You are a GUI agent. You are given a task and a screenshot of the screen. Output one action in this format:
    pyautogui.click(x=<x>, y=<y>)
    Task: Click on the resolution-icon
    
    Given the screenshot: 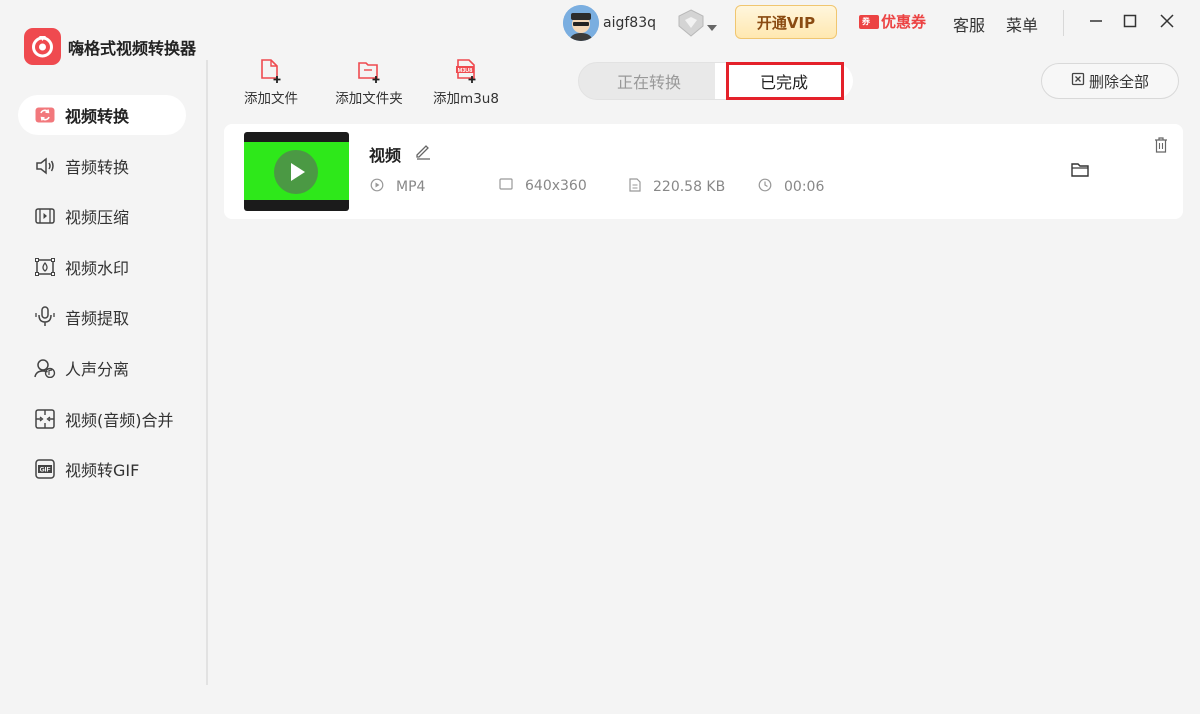 What is the action you would take?
    pyautogui.click(x=512, y=186)
    